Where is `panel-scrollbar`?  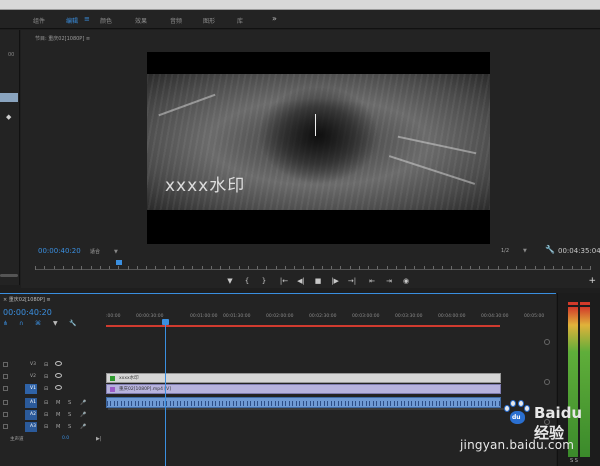 panel-scrollbar is located at coordinates (9, 275).